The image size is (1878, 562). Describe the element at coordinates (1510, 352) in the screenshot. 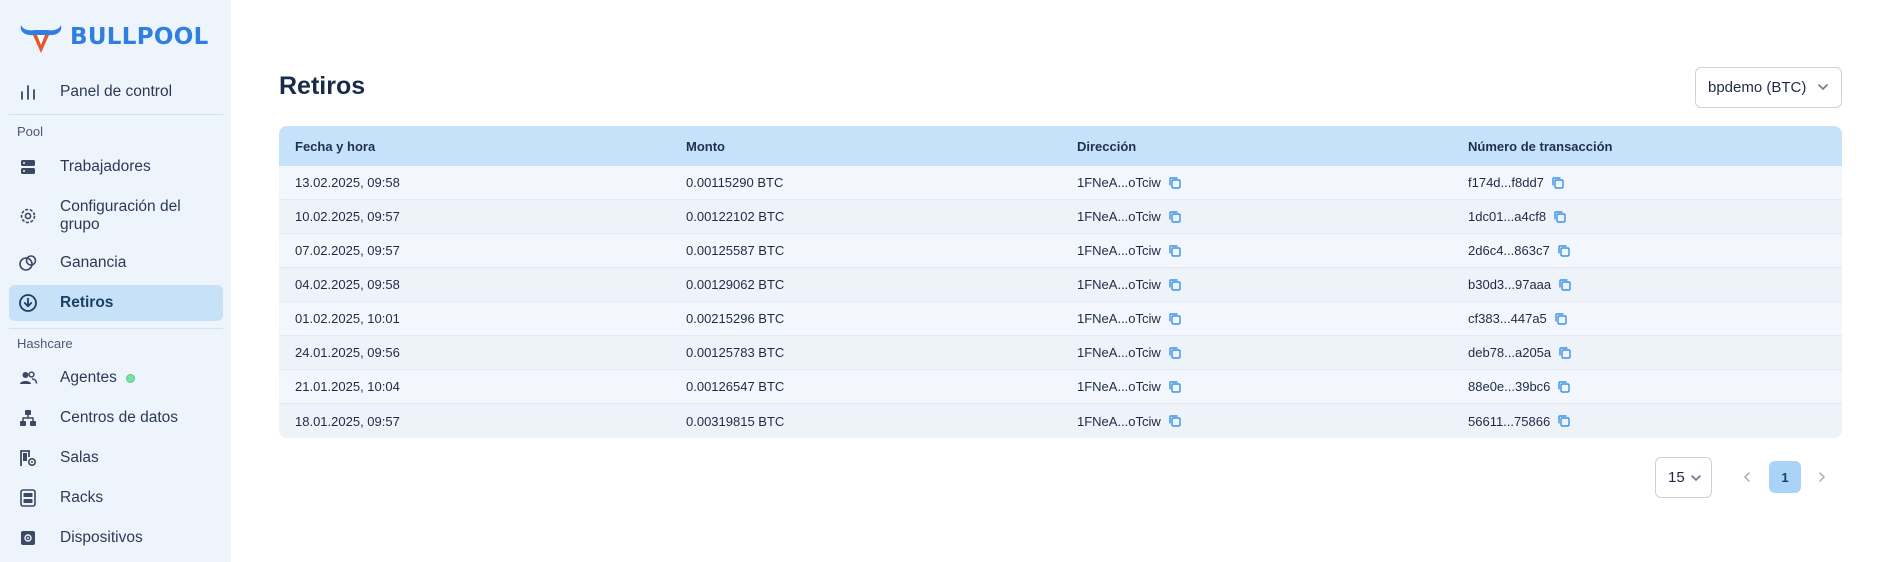

I see `transaction-text: deb78...a205a` at that location.